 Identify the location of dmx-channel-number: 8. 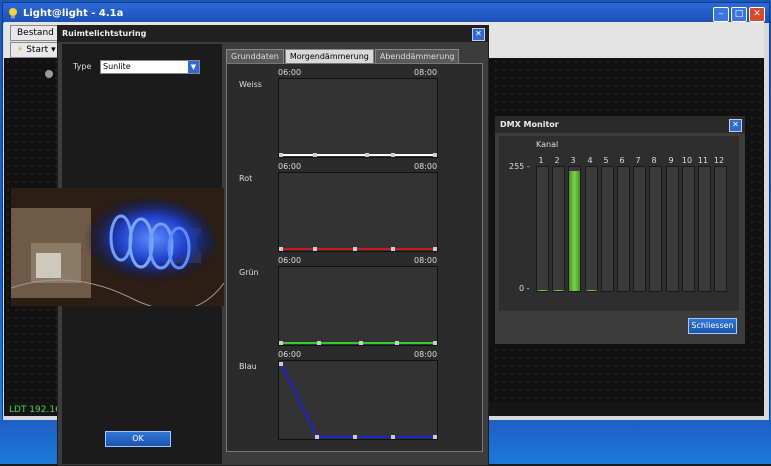
(654, 160).